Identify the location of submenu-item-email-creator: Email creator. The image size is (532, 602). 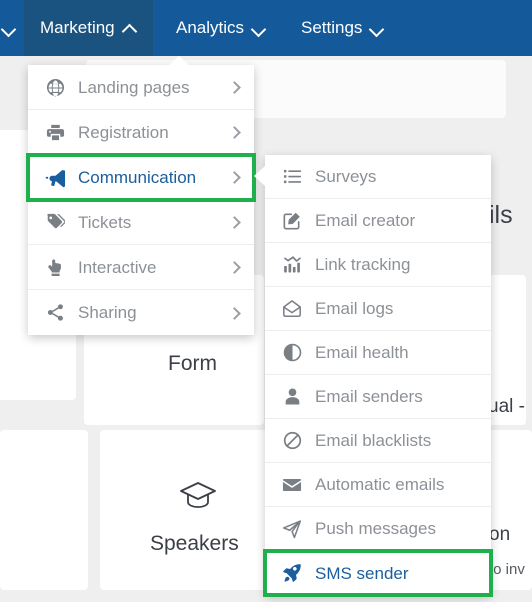
(378, 221).